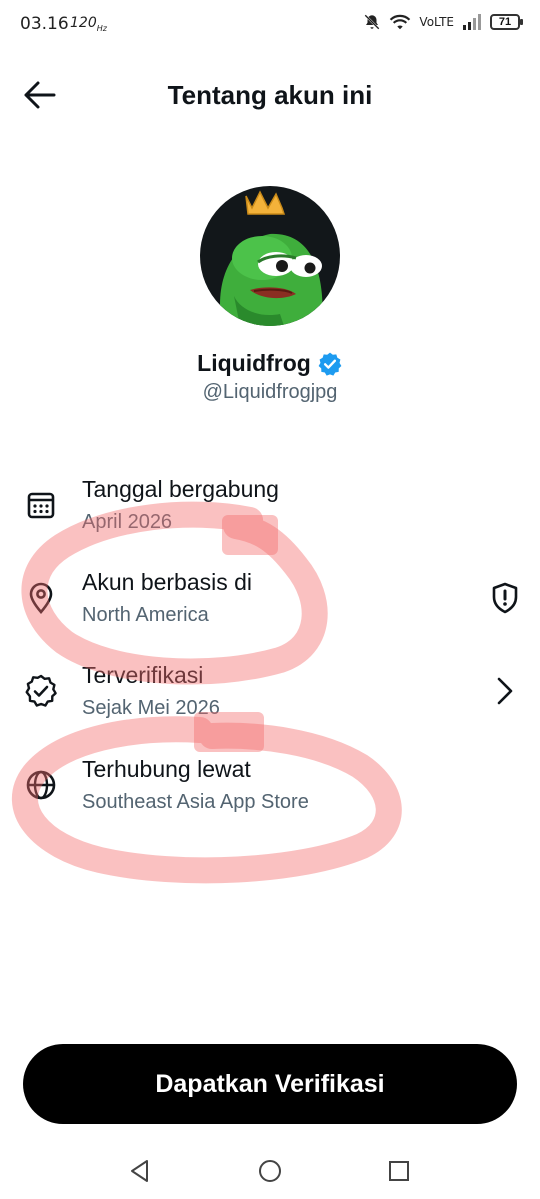 The width and height of the screenshot is (540, 1199). I want to click on nav-home-icon, so click(270, 1171).